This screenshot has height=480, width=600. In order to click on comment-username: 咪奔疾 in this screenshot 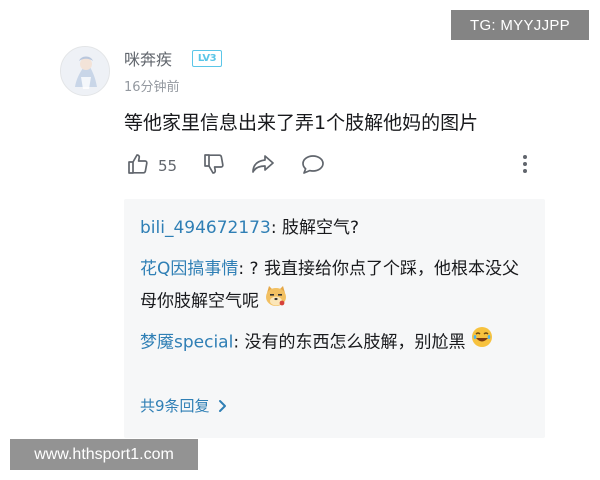, I will do `click(148, 58)`.